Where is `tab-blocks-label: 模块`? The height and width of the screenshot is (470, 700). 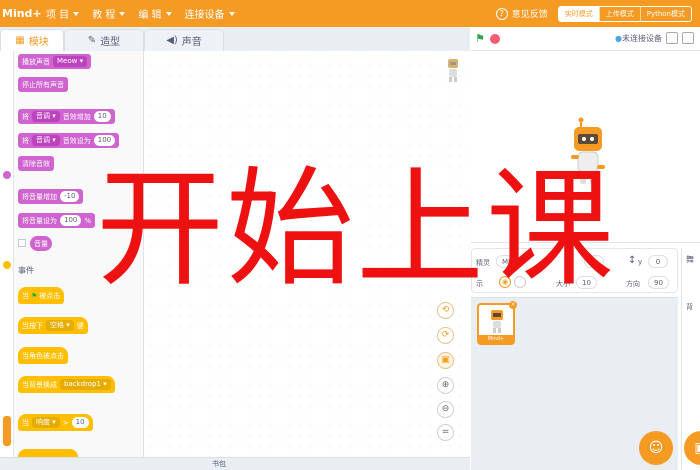 tab-blocks-label: 模块 is located at coordinates (38, 42).